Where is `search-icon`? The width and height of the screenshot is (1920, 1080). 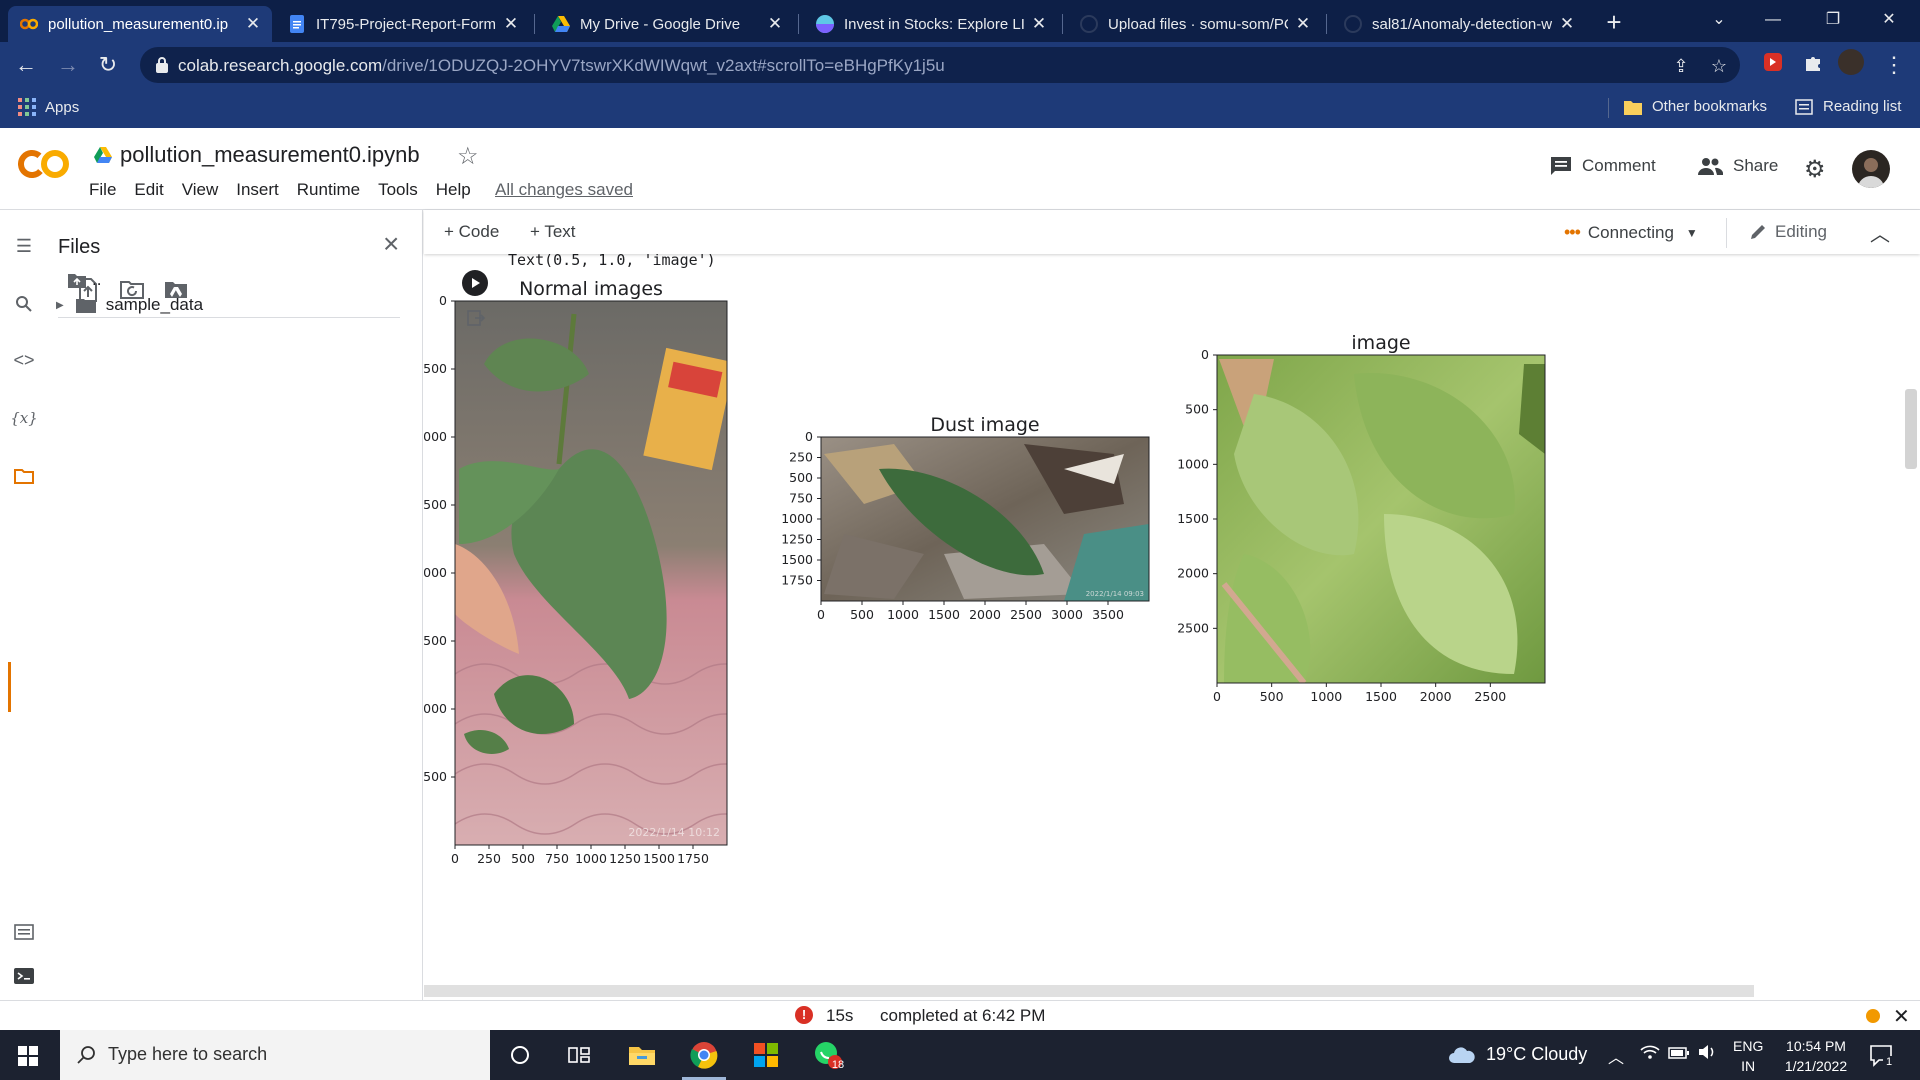
search-icon is located at coordinates (24, 304).